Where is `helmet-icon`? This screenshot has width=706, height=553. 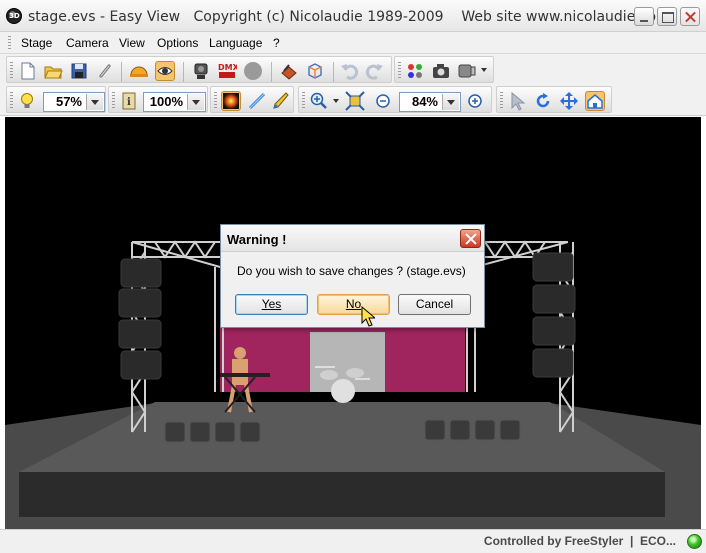
helmet-icon is located at coordinates (139, 71).